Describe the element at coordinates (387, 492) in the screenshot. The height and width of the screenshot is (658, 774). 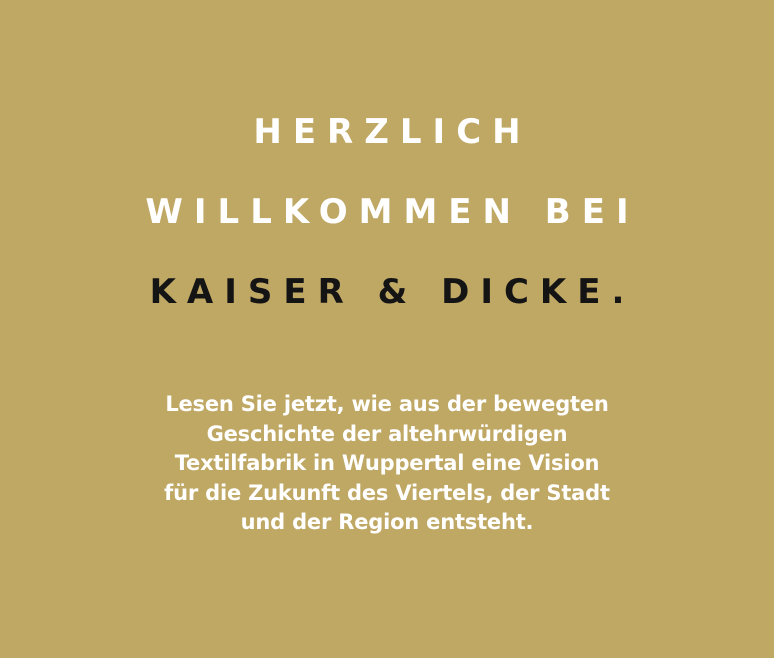
I see `intro-line-4: für die Zukunft des Viertels, der Stadt` at that location.